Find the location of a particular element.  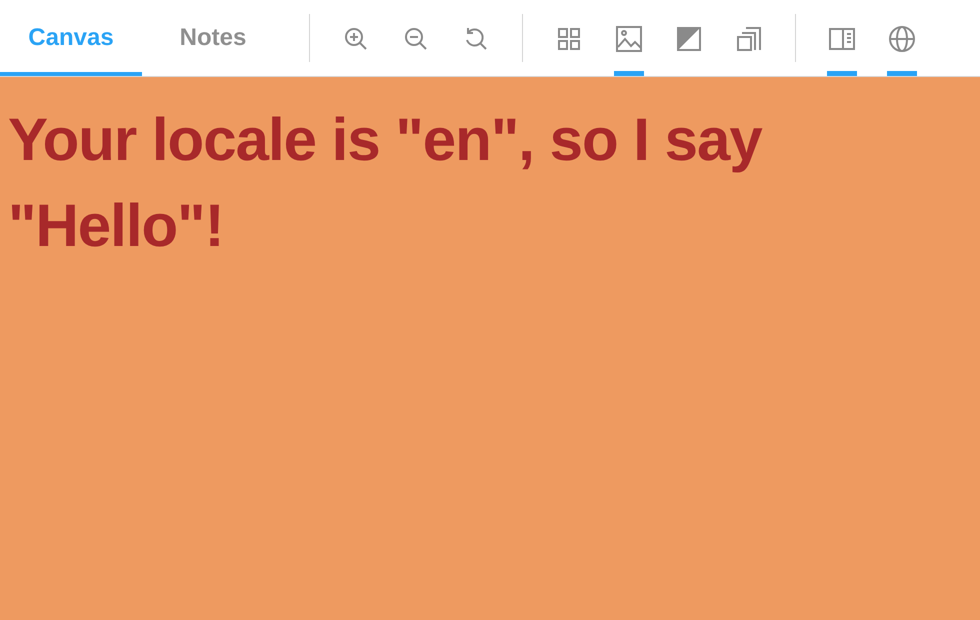

layers-icon is located at coordinates (749, 39).